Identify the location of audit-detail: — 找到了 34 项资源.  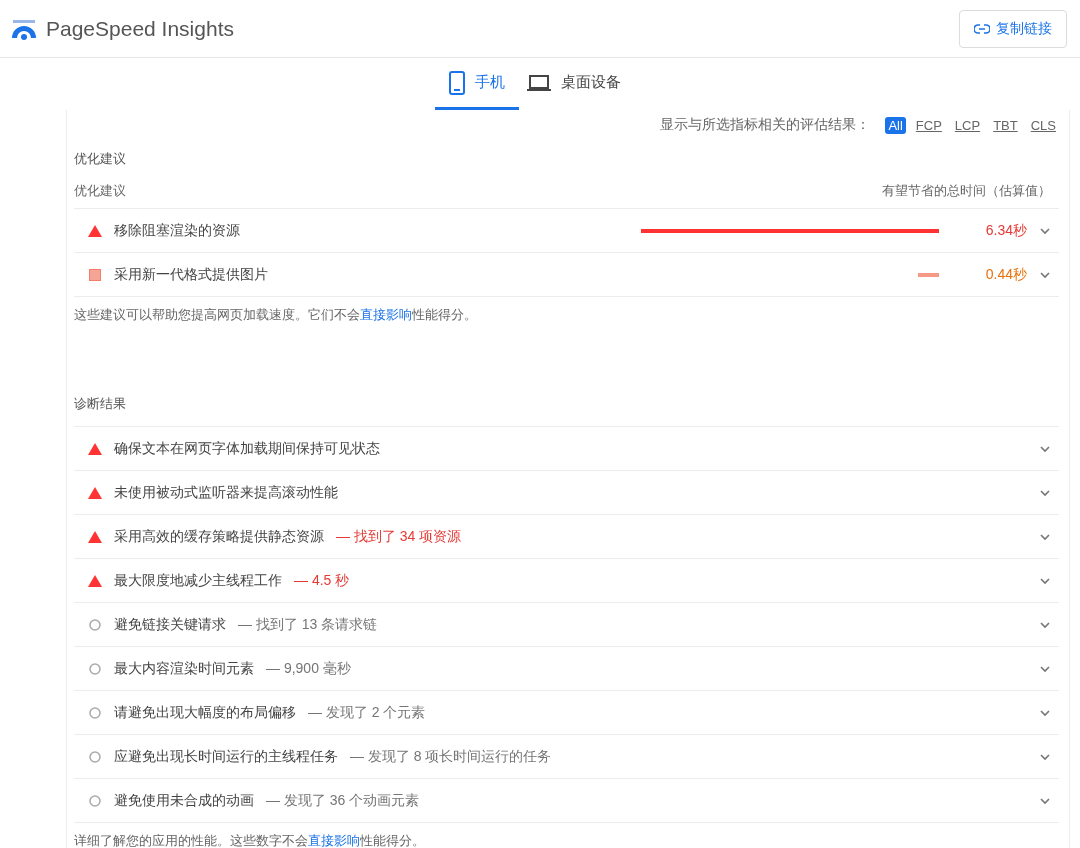
(399, 536).